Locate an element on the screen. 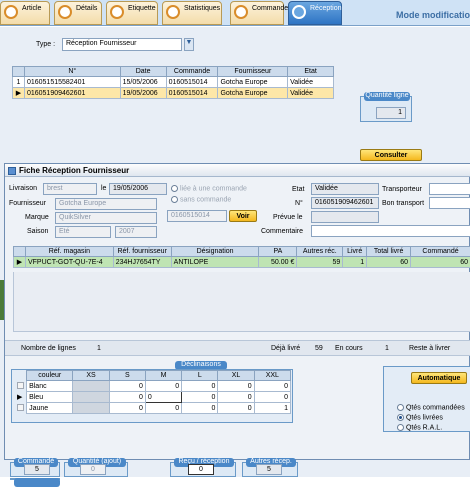  tab-article: Article is located at coordinates (25, 13).